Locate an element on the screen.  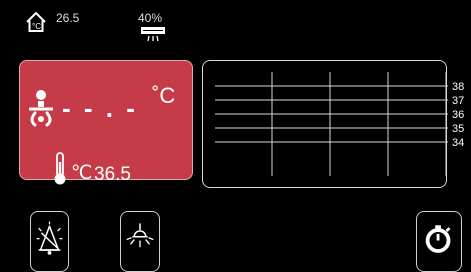
alarm-bell-icon is located at coordinates (49, 238).